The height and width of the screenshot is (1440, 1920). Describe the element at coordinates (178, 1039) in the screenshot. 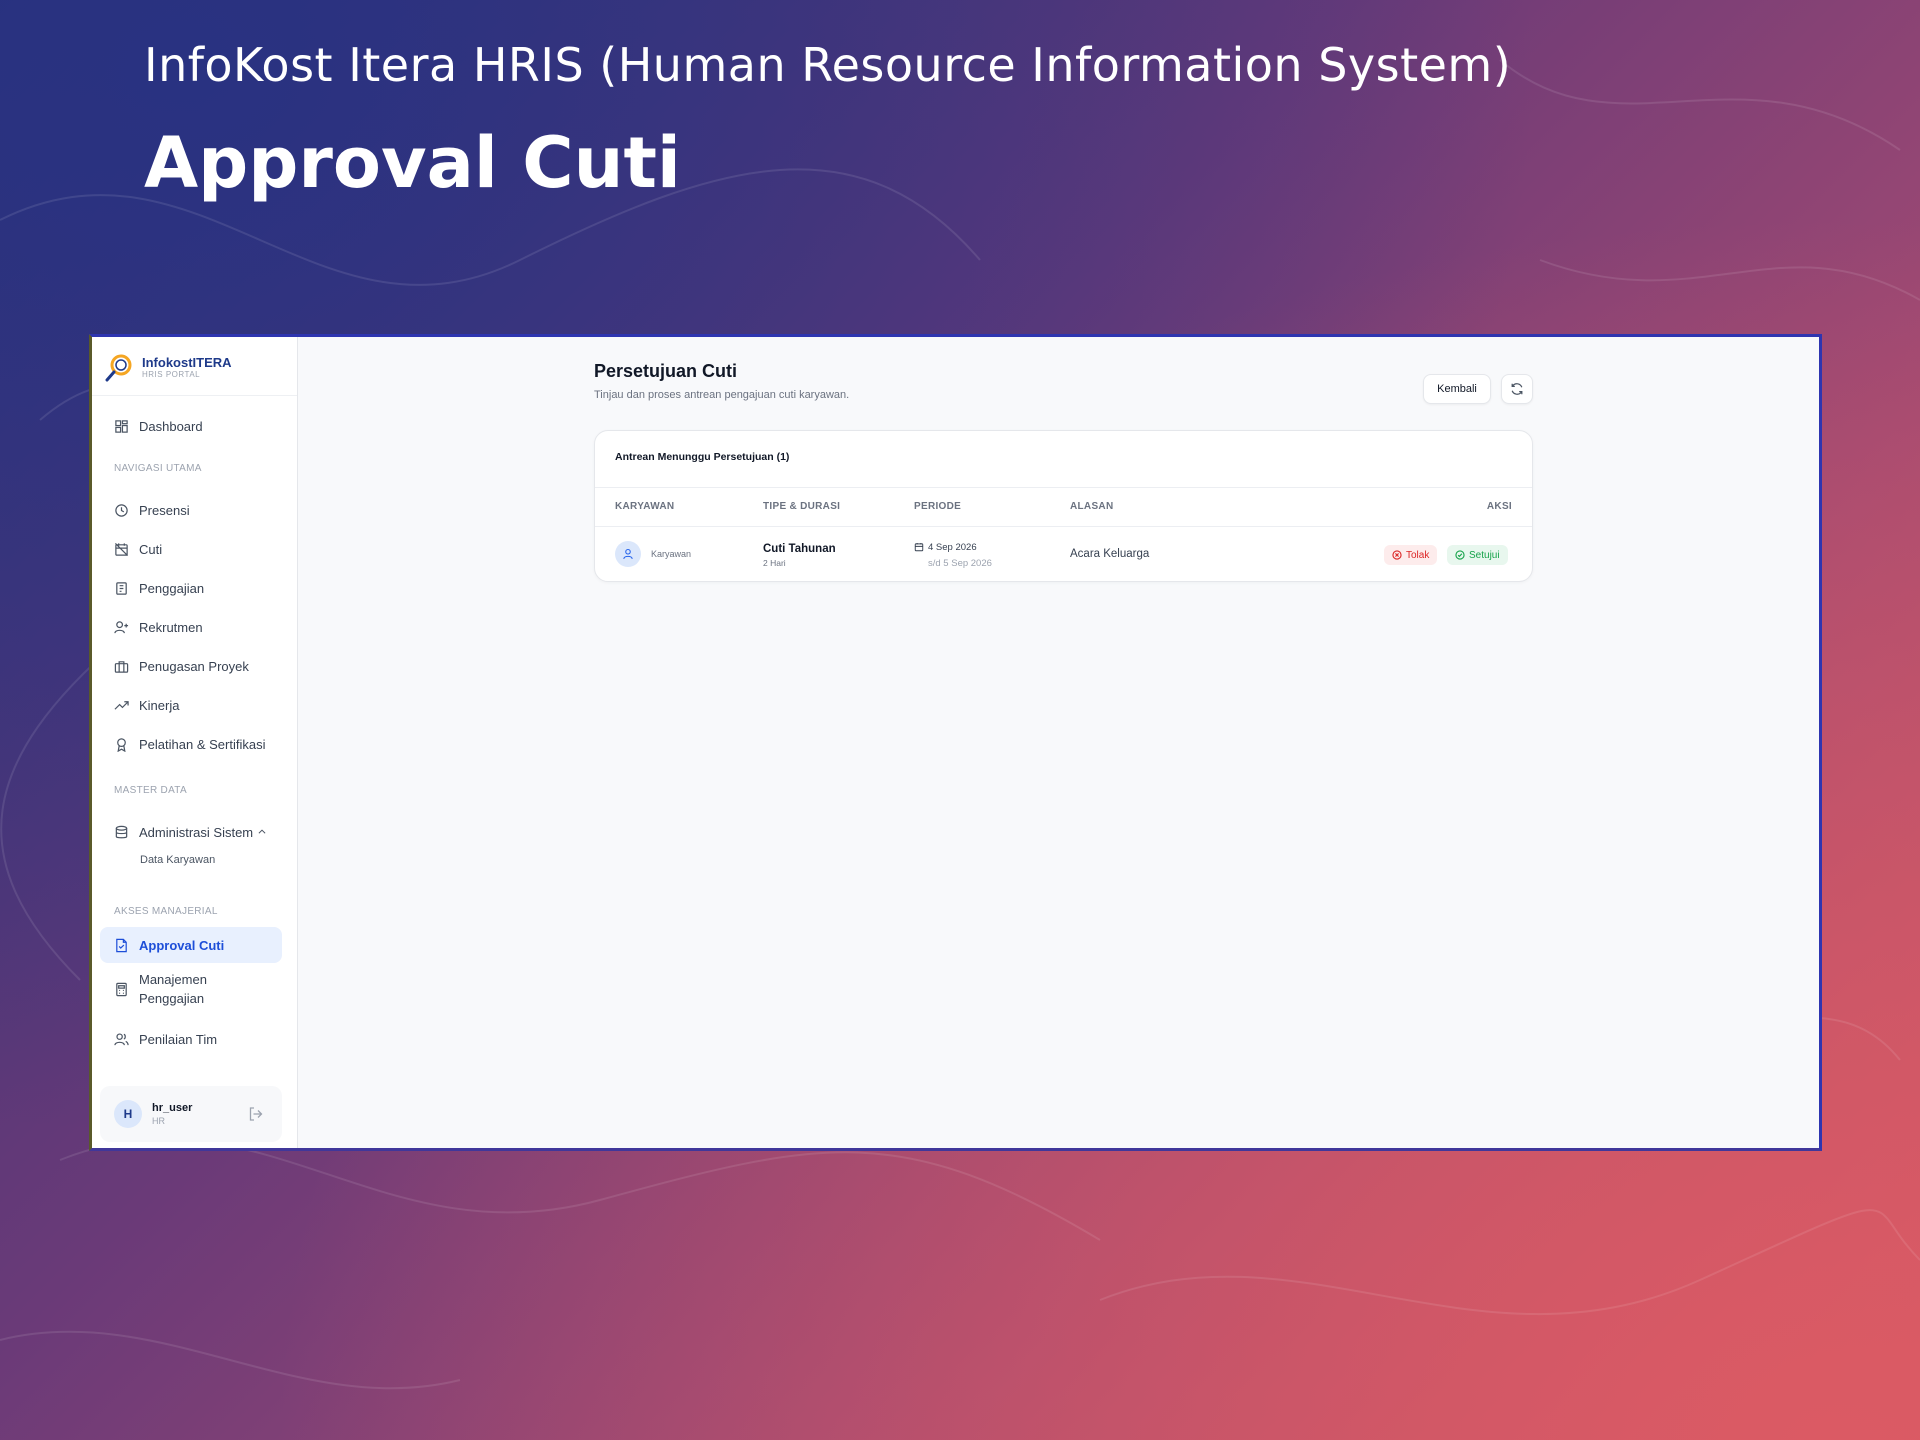

I see `sidebar-item-label: Penilaian Tim` at that location.